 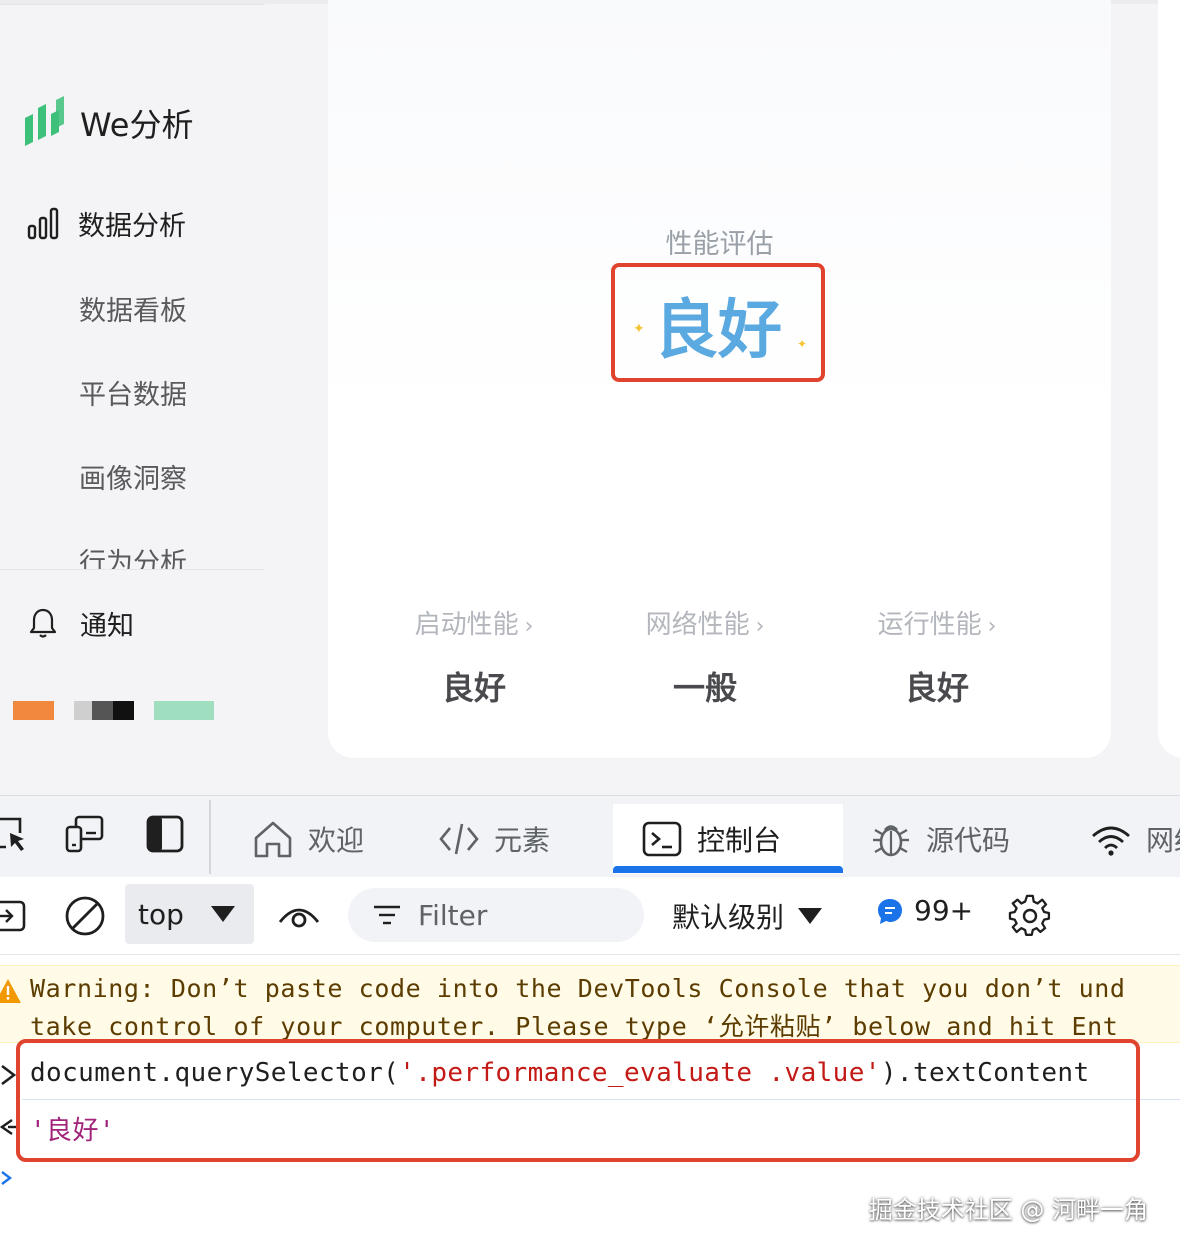 I want to click on dock-side-icon, so click(x=165, y=834).